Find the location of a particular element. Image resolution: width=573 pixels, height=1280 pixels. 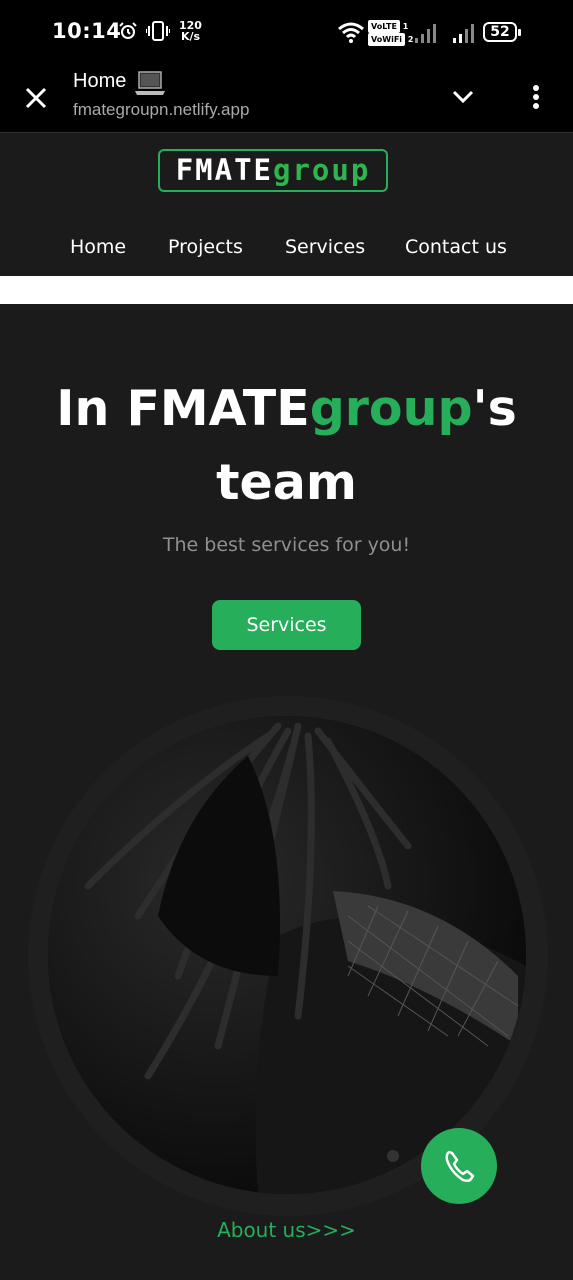

nav-services: Services is located at coordinates (325, 247).